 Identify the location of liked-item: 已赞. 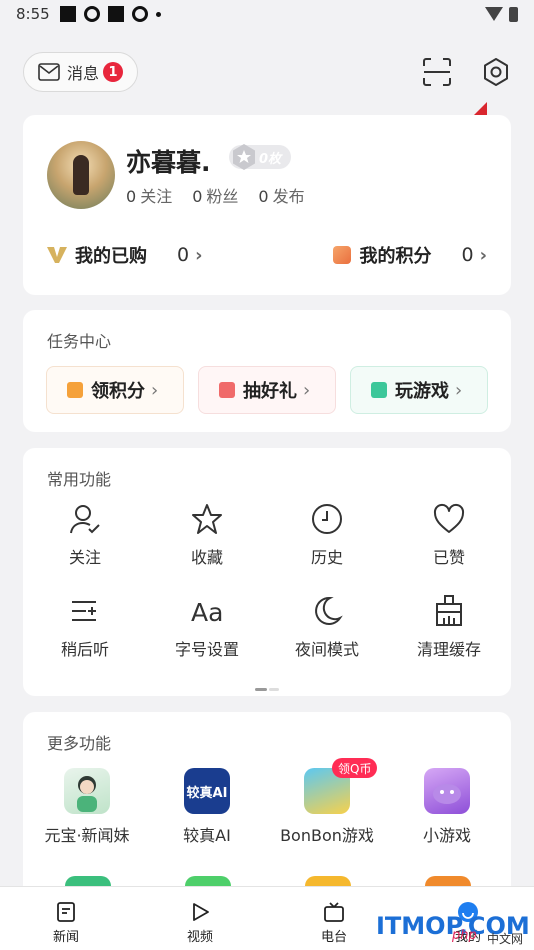
(449, 535).